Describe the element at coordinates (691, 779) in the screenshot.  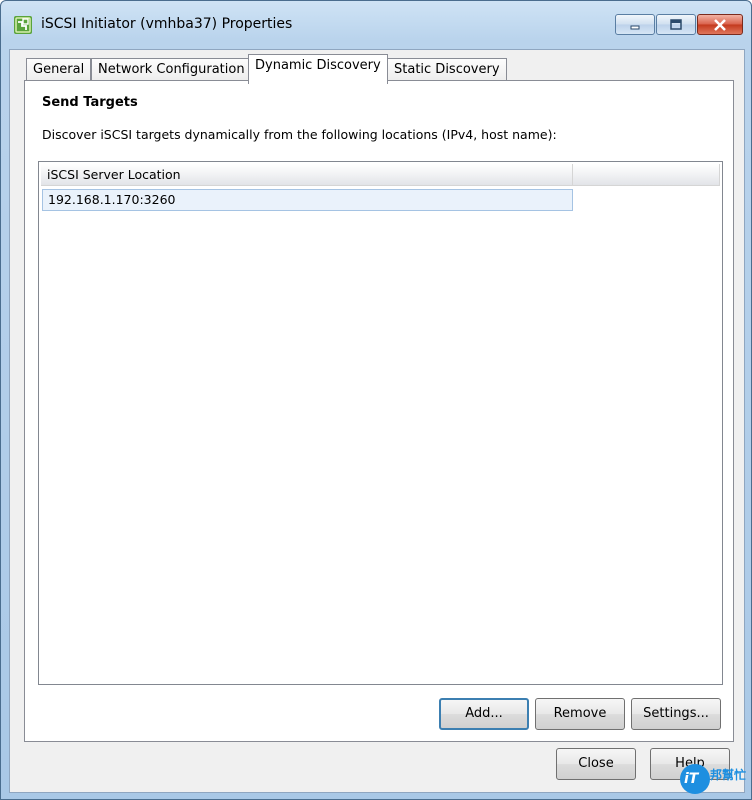
I see `watermark-logo-text: iT` at that location.